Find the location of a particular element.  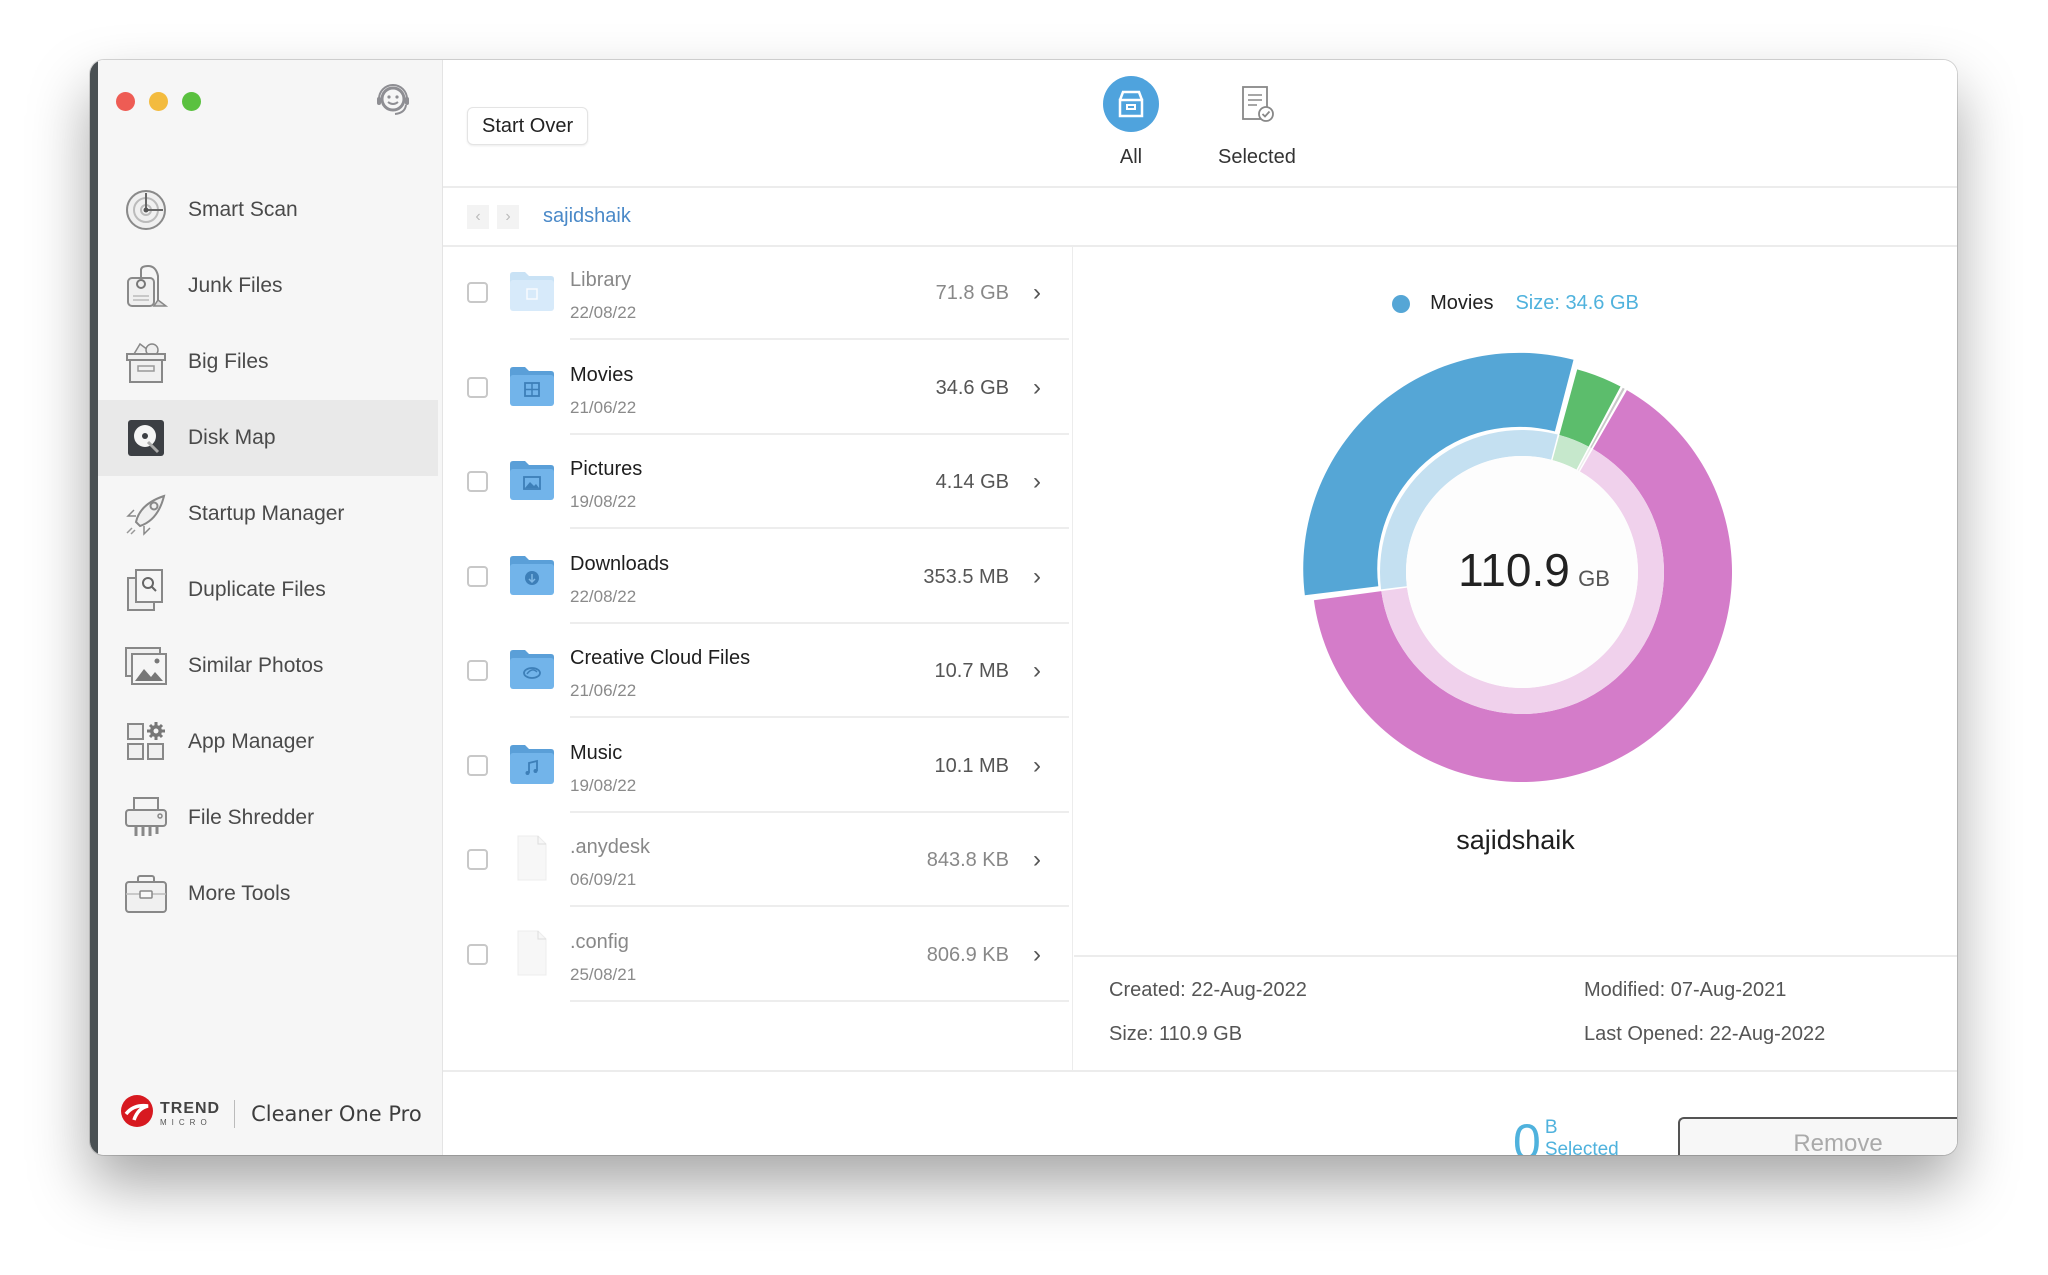

forward-button: › is located at coordinates (508, 216).